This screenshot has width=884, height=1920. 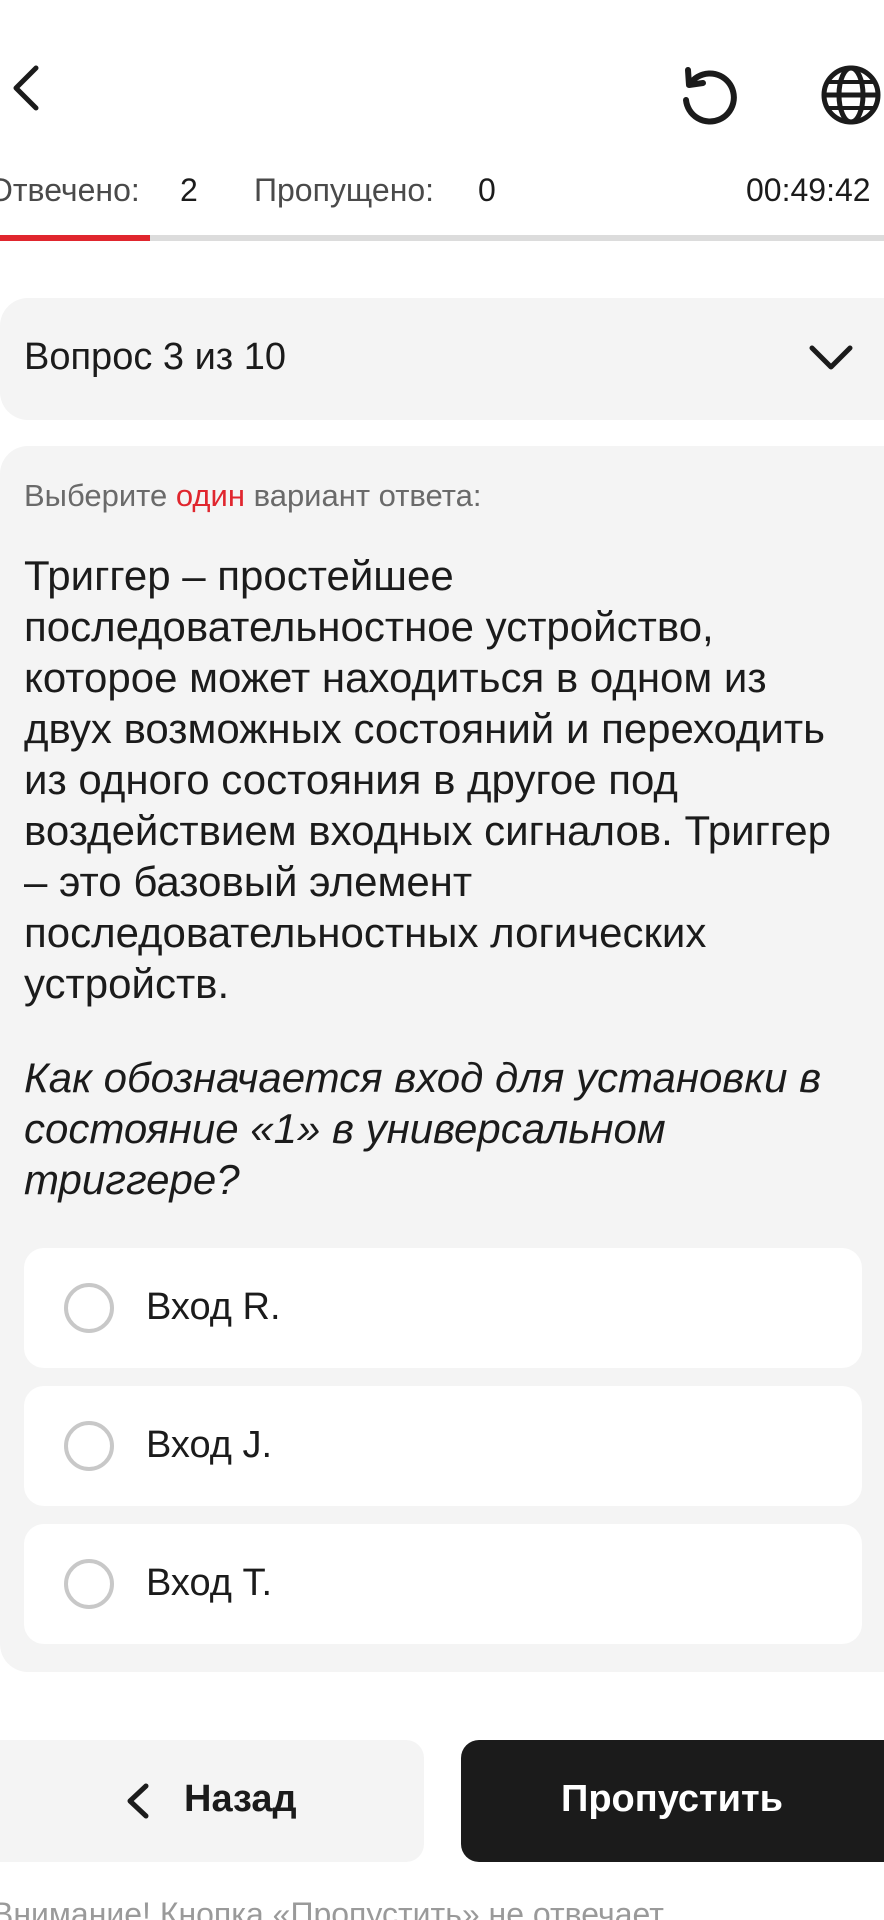 What do you see at coordinates (808, 190) in the screenshot?
I see `timer: 00:49:42` at bounding box center [808, 190].